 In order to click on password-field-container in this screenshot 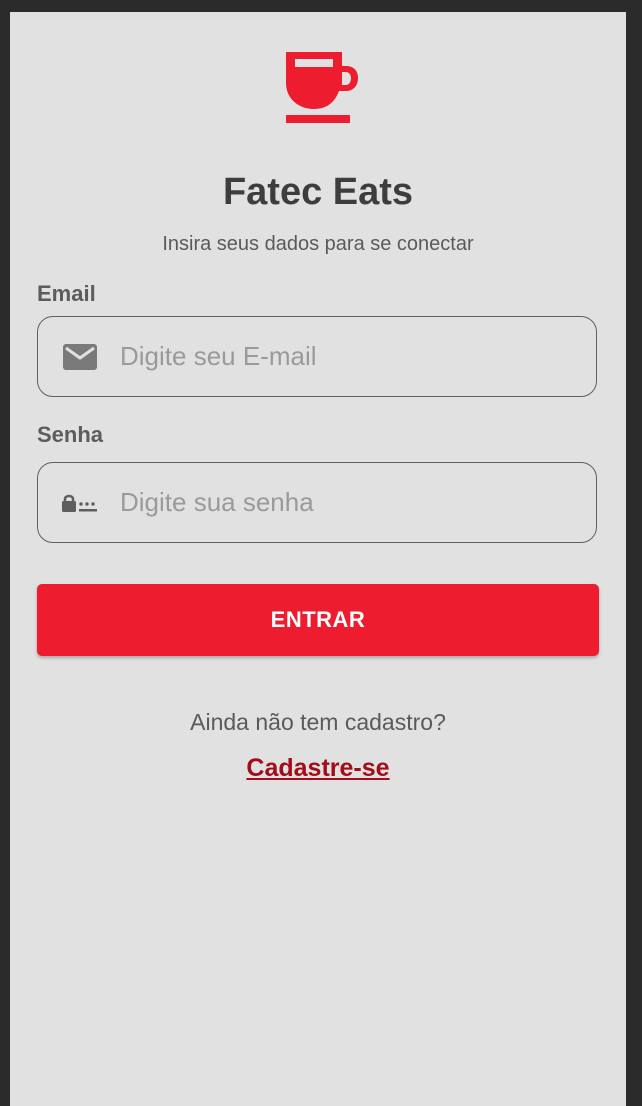, I will do `click(317, 502)`.